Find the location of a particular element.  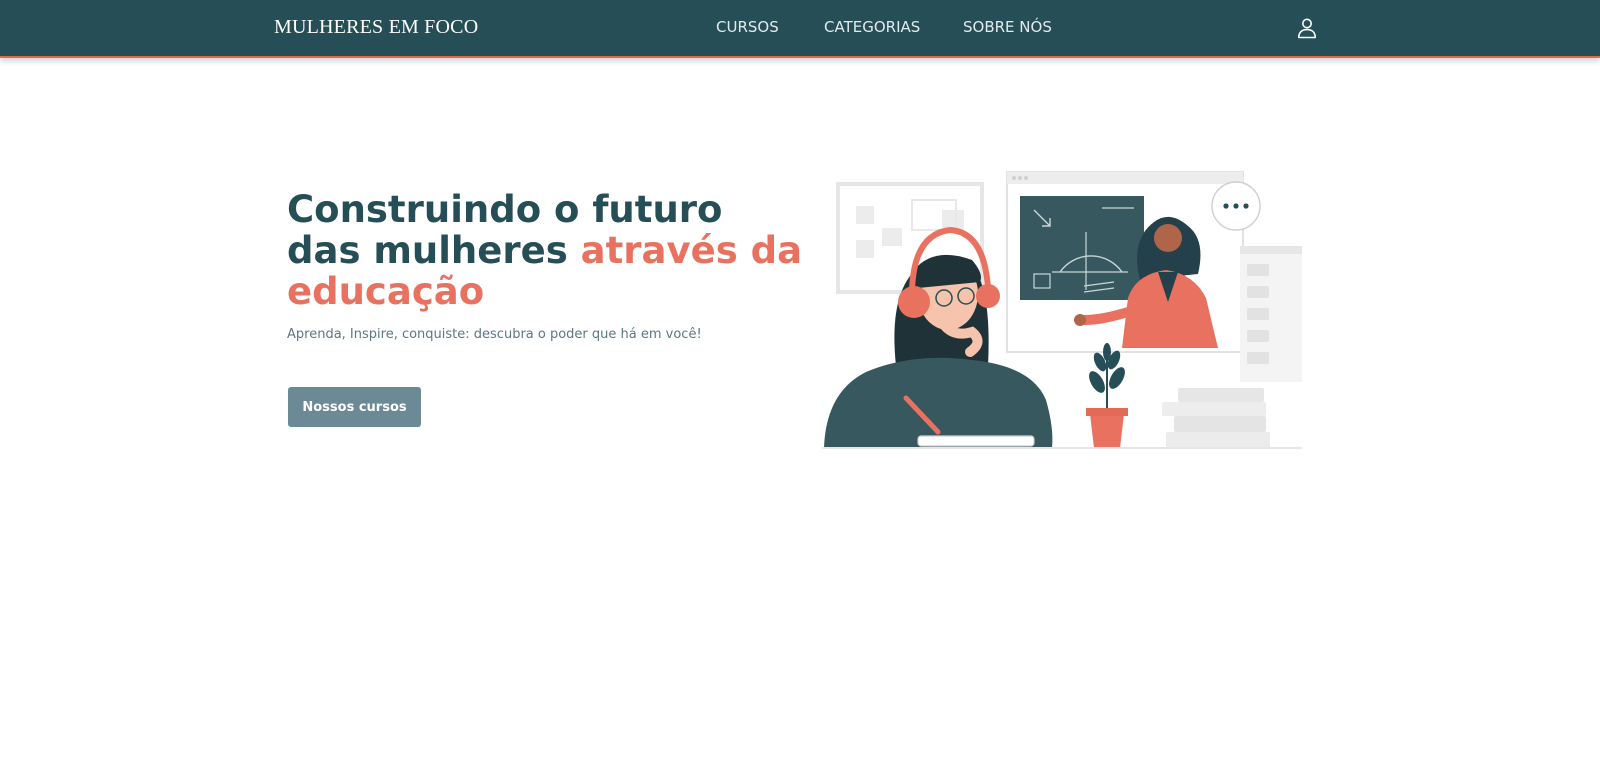

user-account-button is located at coordinates (1307, 28).